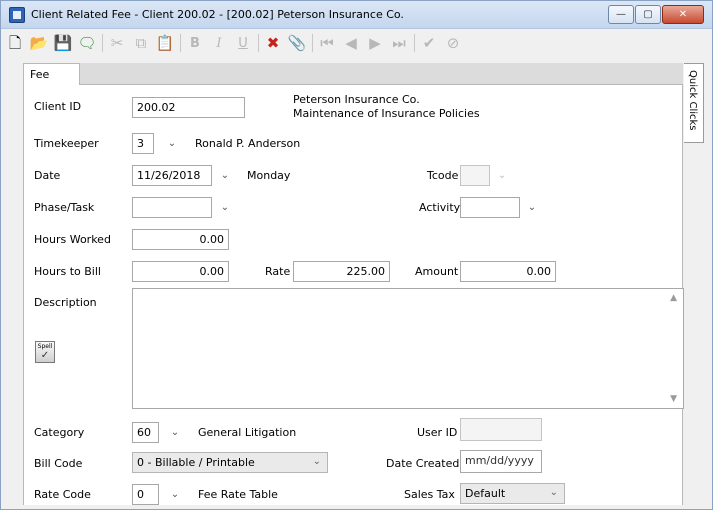  Describe the element at coordinates (59, 432) in the screenshot. I see `category-label: Category` at that location.